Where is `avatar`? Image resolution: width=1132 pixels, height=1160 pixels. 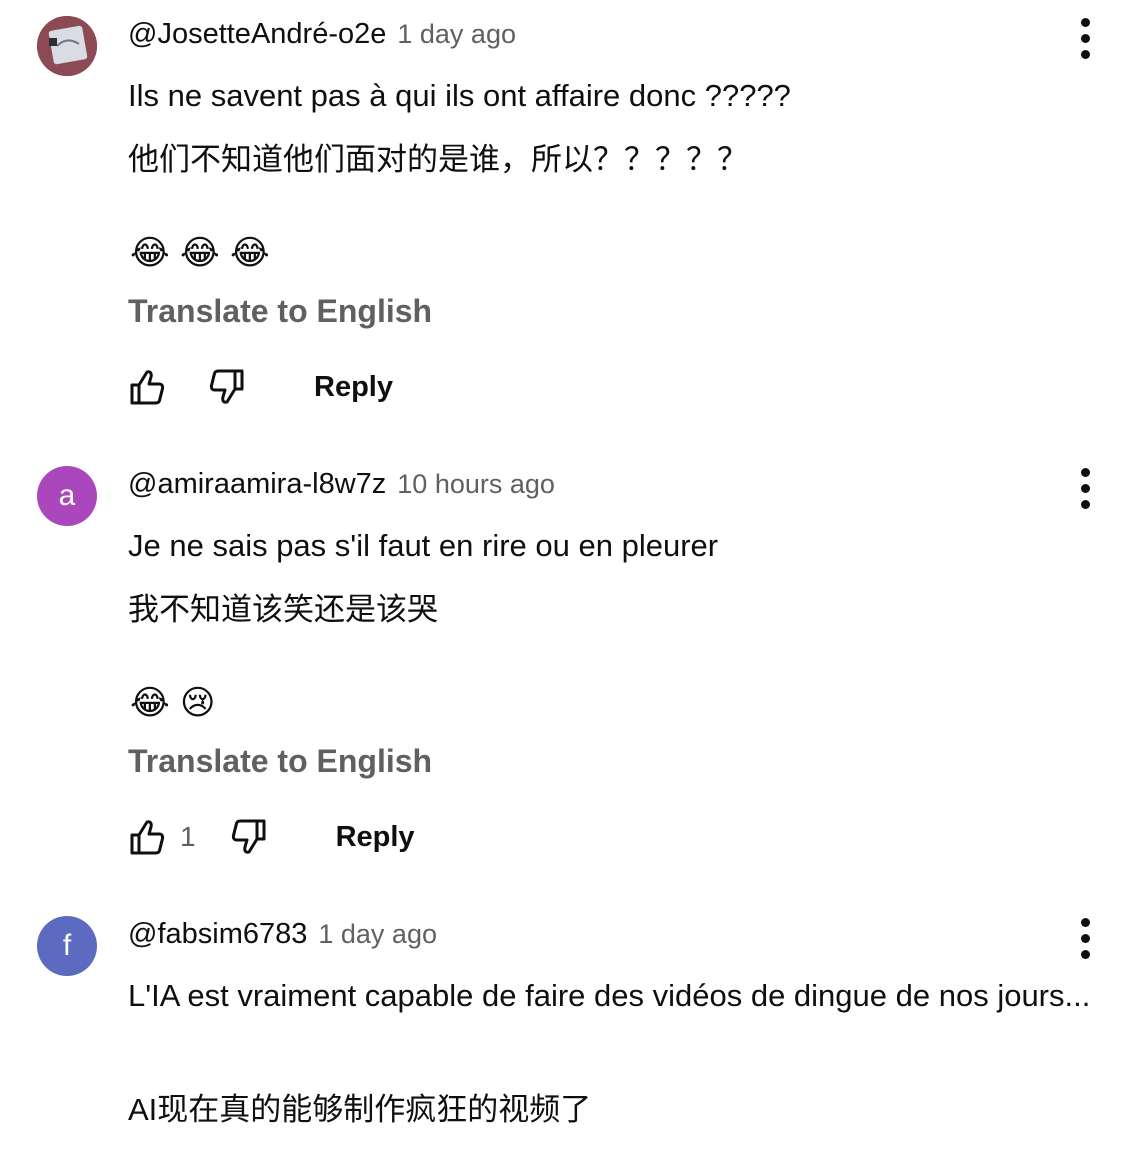 avatar is located at coordinates (67, 46).